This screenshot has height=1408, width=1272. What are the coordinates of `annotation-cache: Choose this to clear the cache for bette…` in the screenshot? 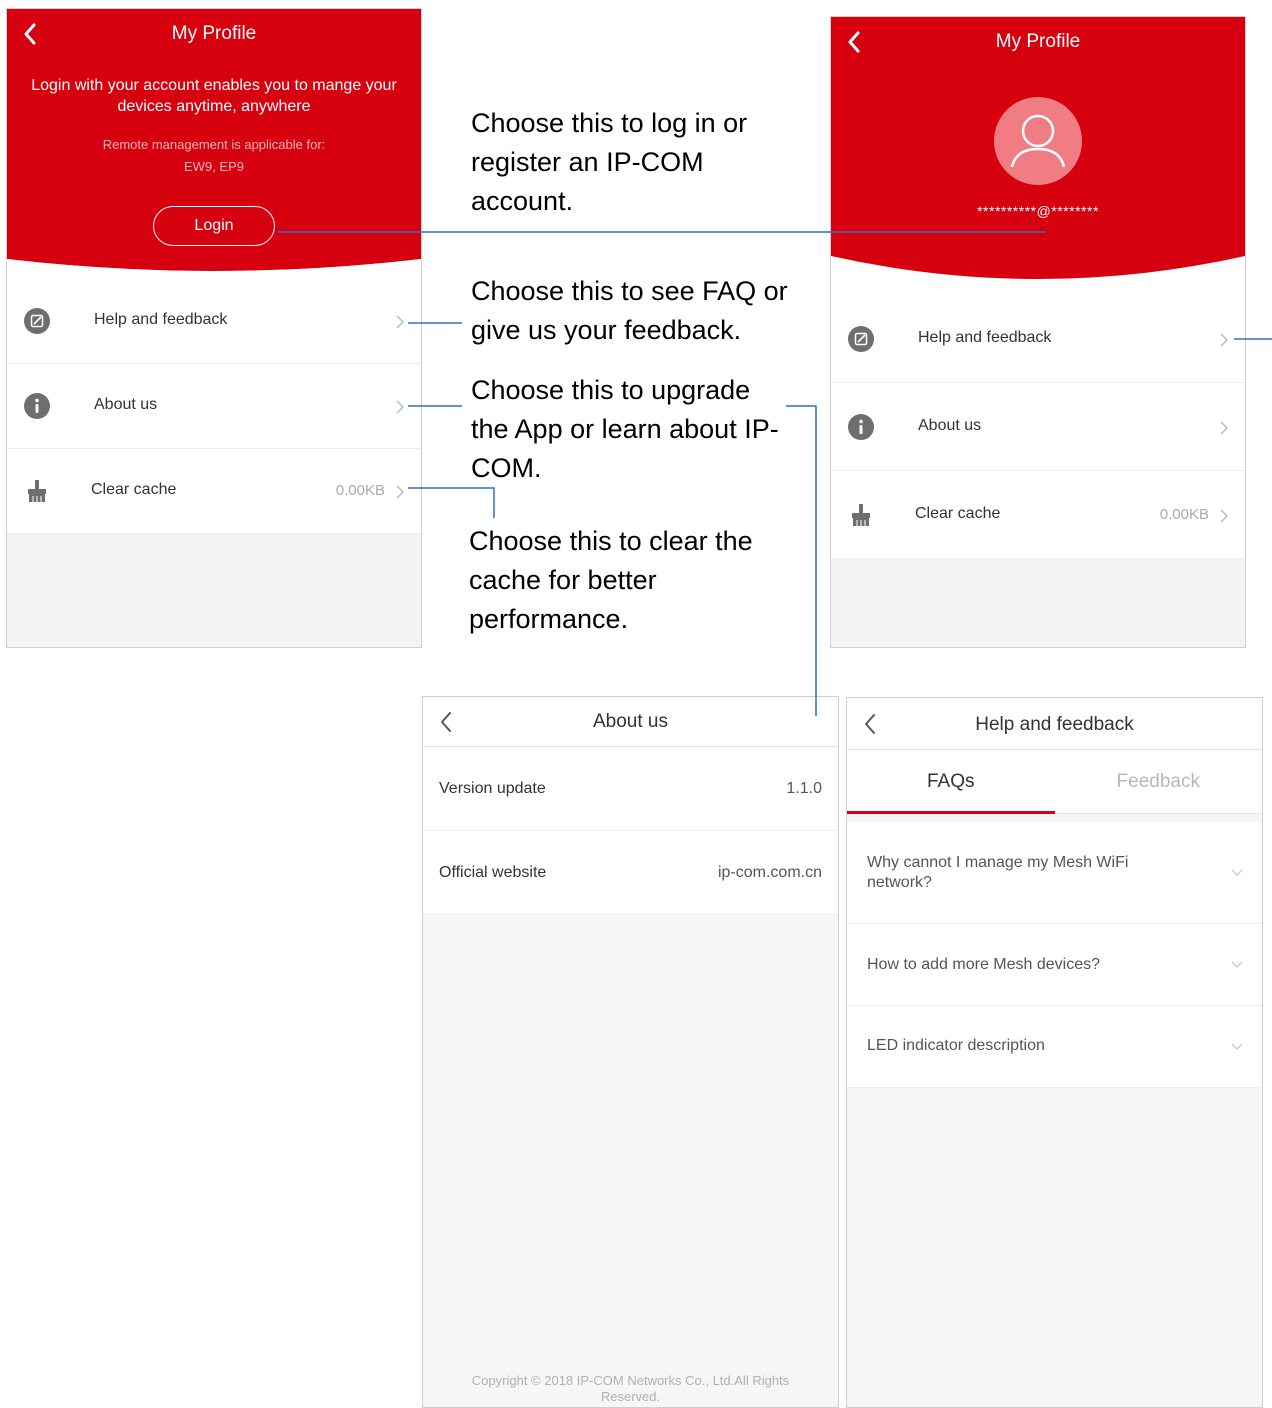 It's located at (611, 580).